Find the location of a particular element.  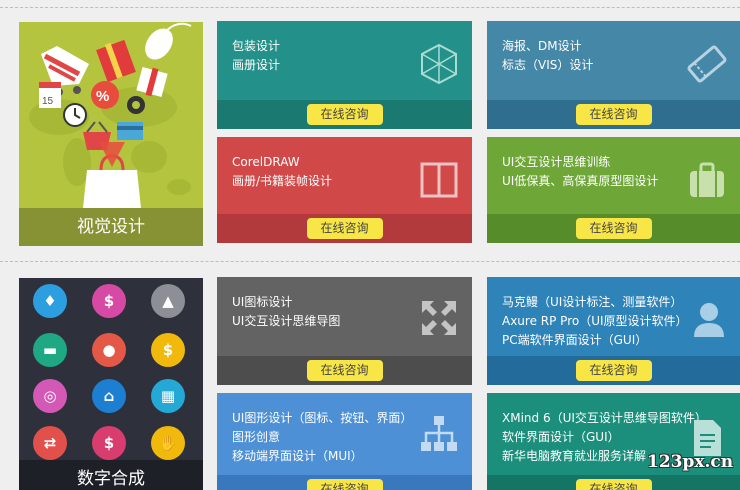

card-line: 软件界面设计（GUI） is located at coordinates (561, 437).